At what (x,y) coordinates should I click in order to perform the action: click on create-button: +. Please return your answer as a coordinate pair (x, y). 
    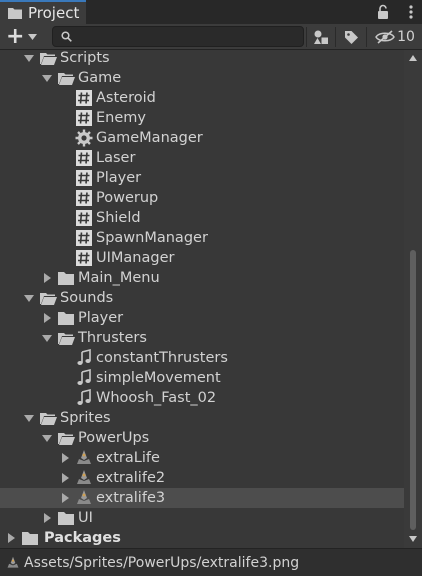
    Looking at the image, I should click on (24, 36).